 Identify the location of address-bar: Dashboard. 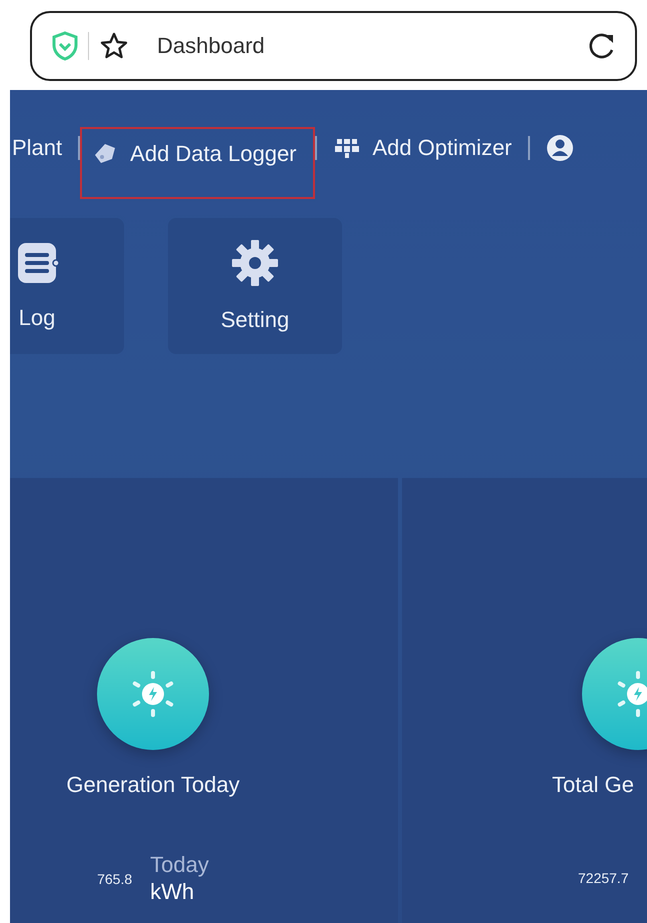
(333, 46).